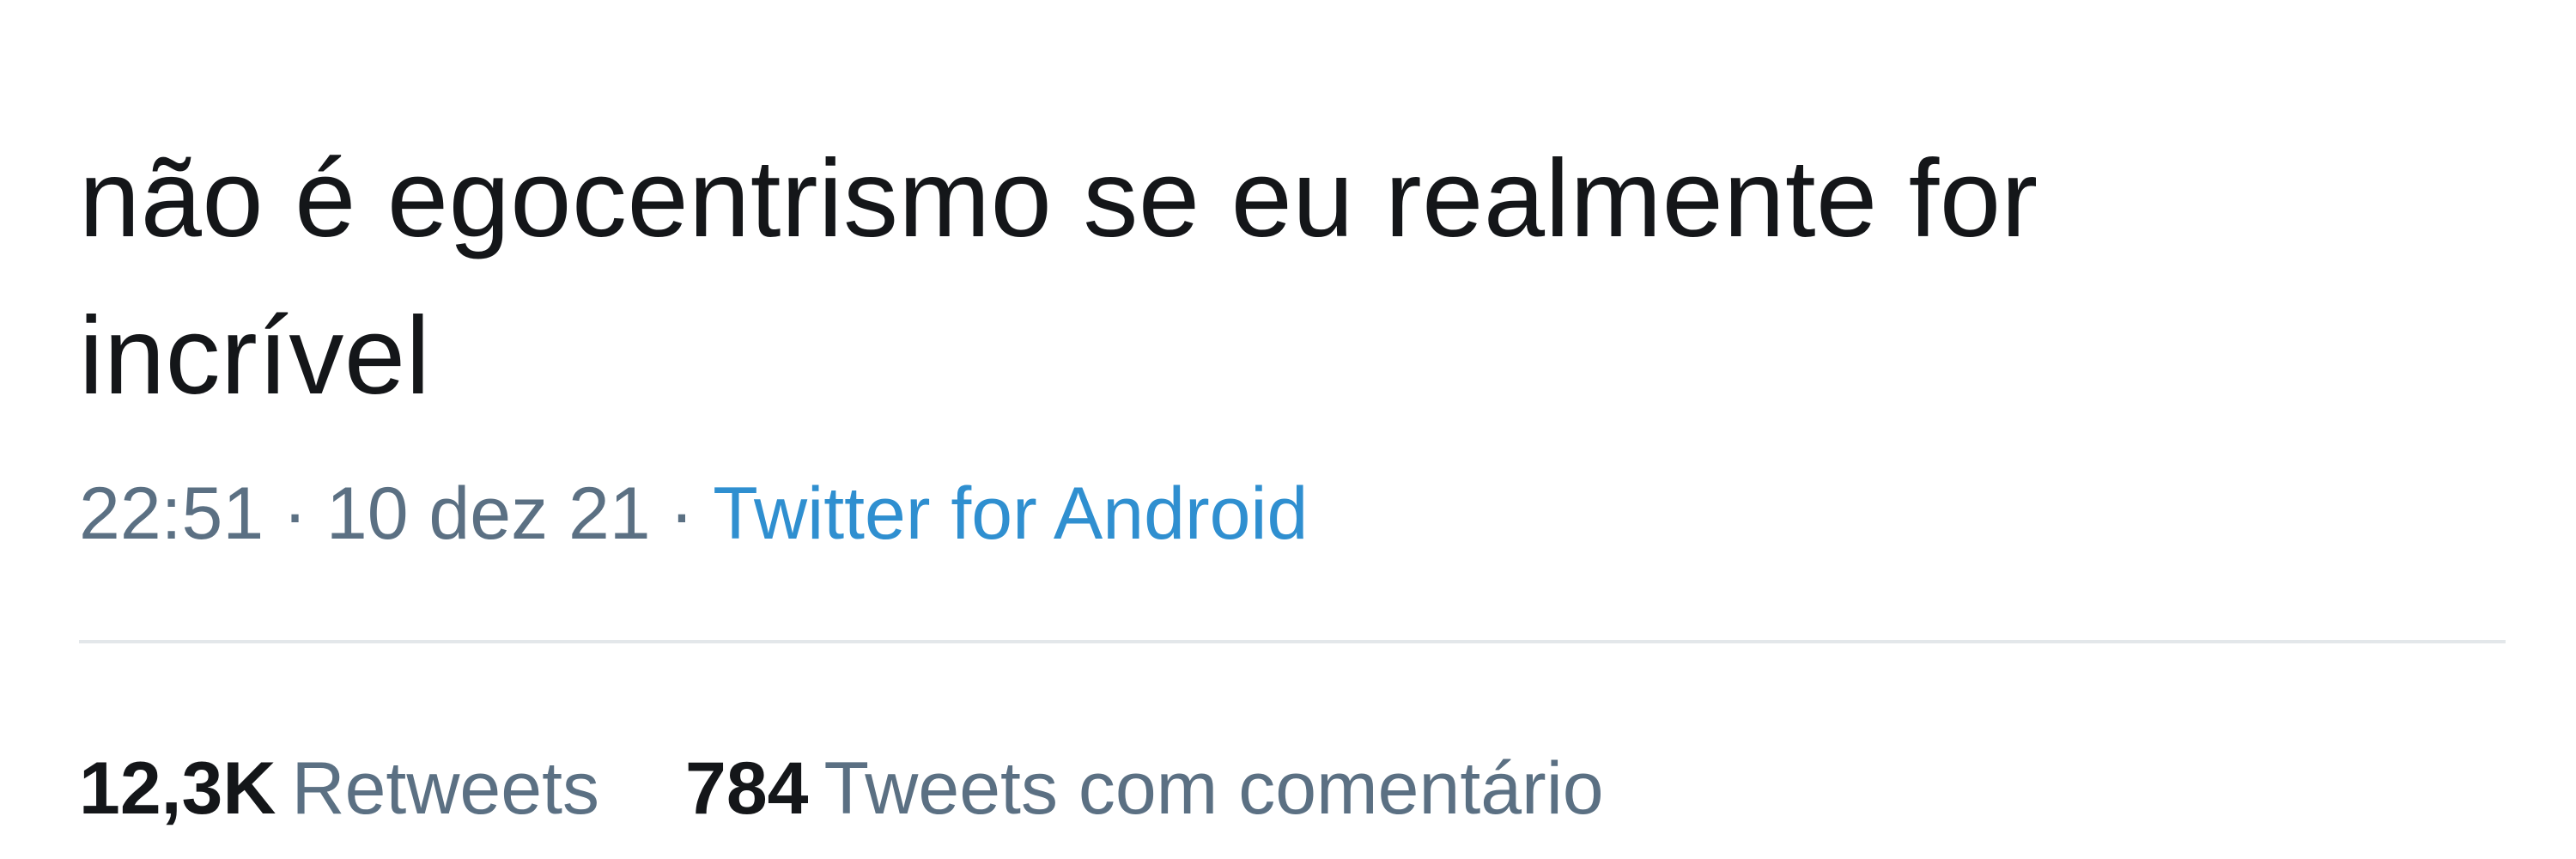  I want to click on tweet-stats: 12,3K Retweets 784 Tweets com comentário, so click(841, 789).